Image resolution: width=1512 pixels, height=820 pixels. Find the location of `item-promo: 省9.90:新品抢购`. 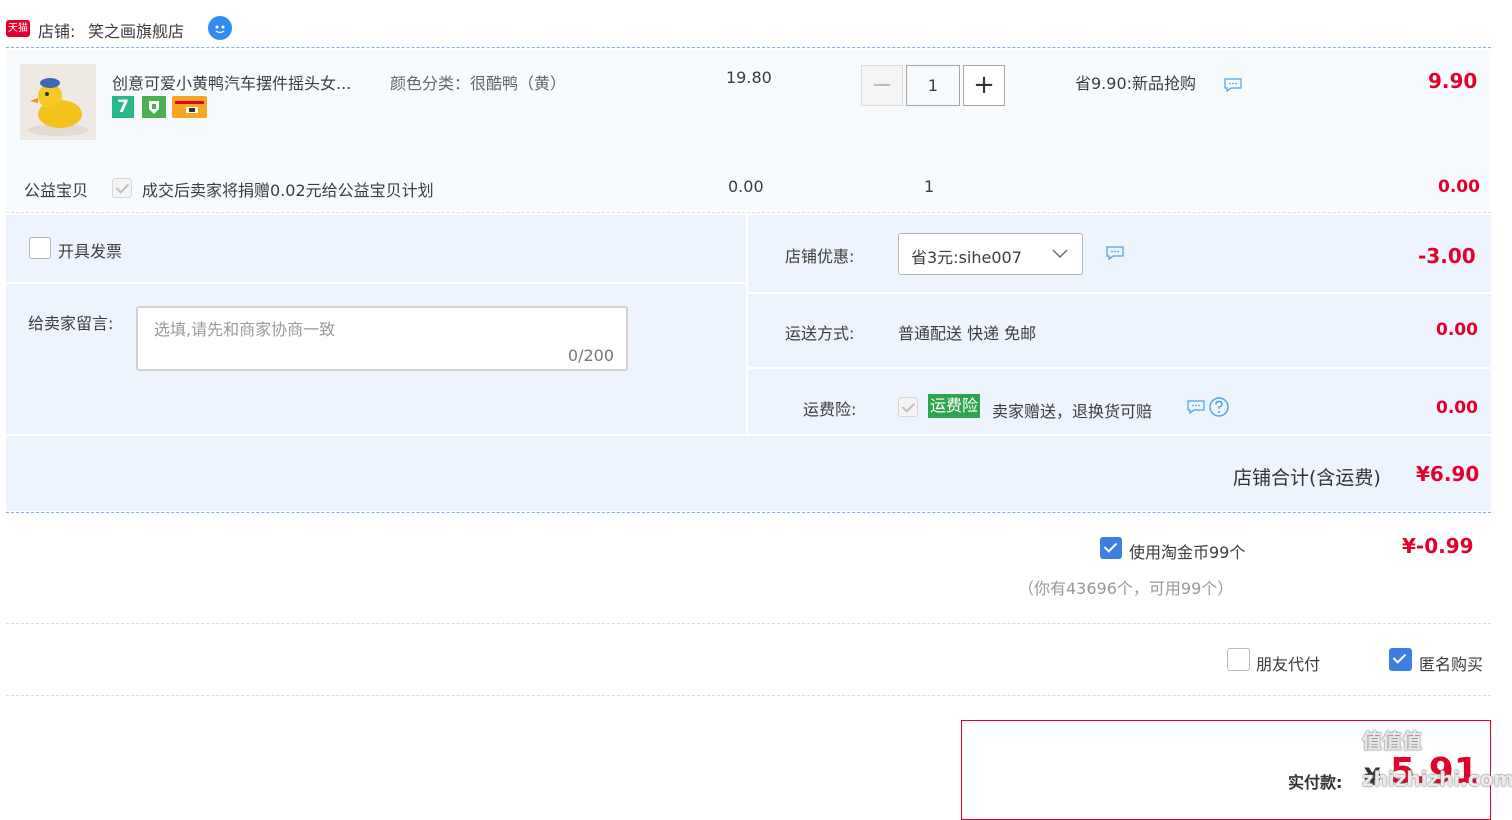

item-promo: 省9.90:新品抢购 is located at coordinates (1136, 83).